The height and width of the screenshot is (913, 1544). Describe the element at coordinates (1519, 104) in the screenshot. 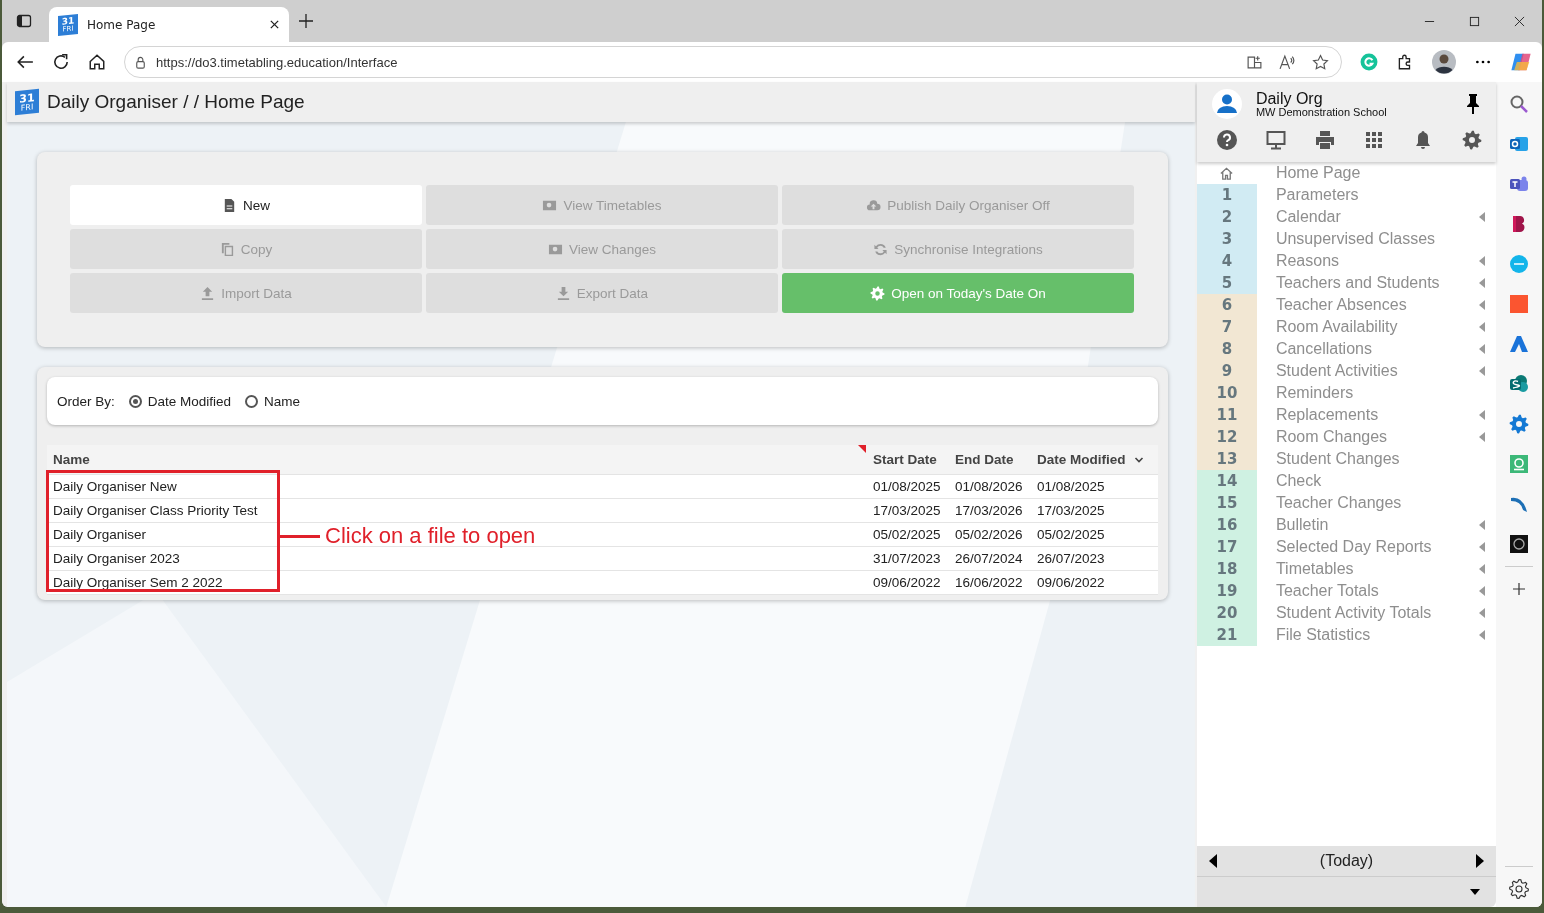

I see `search-icon` at that location.